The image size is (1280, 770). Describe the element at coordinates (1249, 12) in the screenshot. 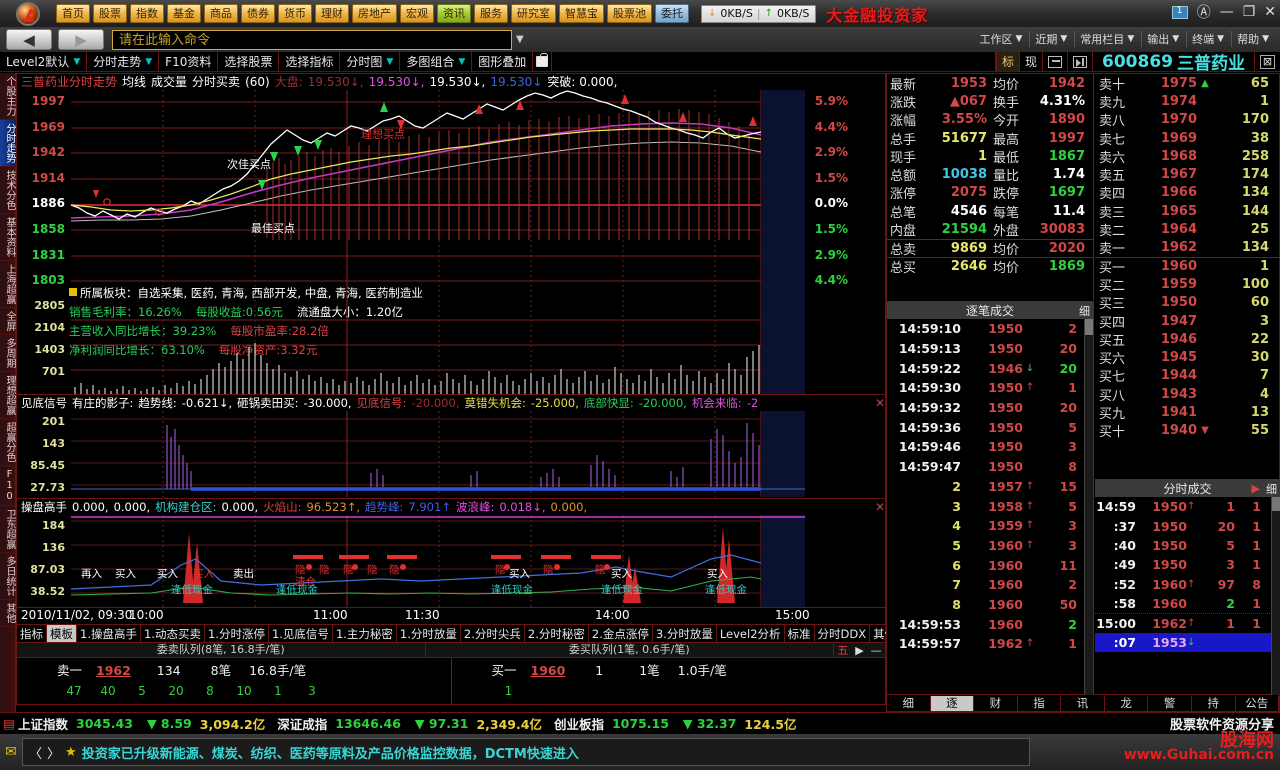

I see `maximize-button: ❐` at that location.